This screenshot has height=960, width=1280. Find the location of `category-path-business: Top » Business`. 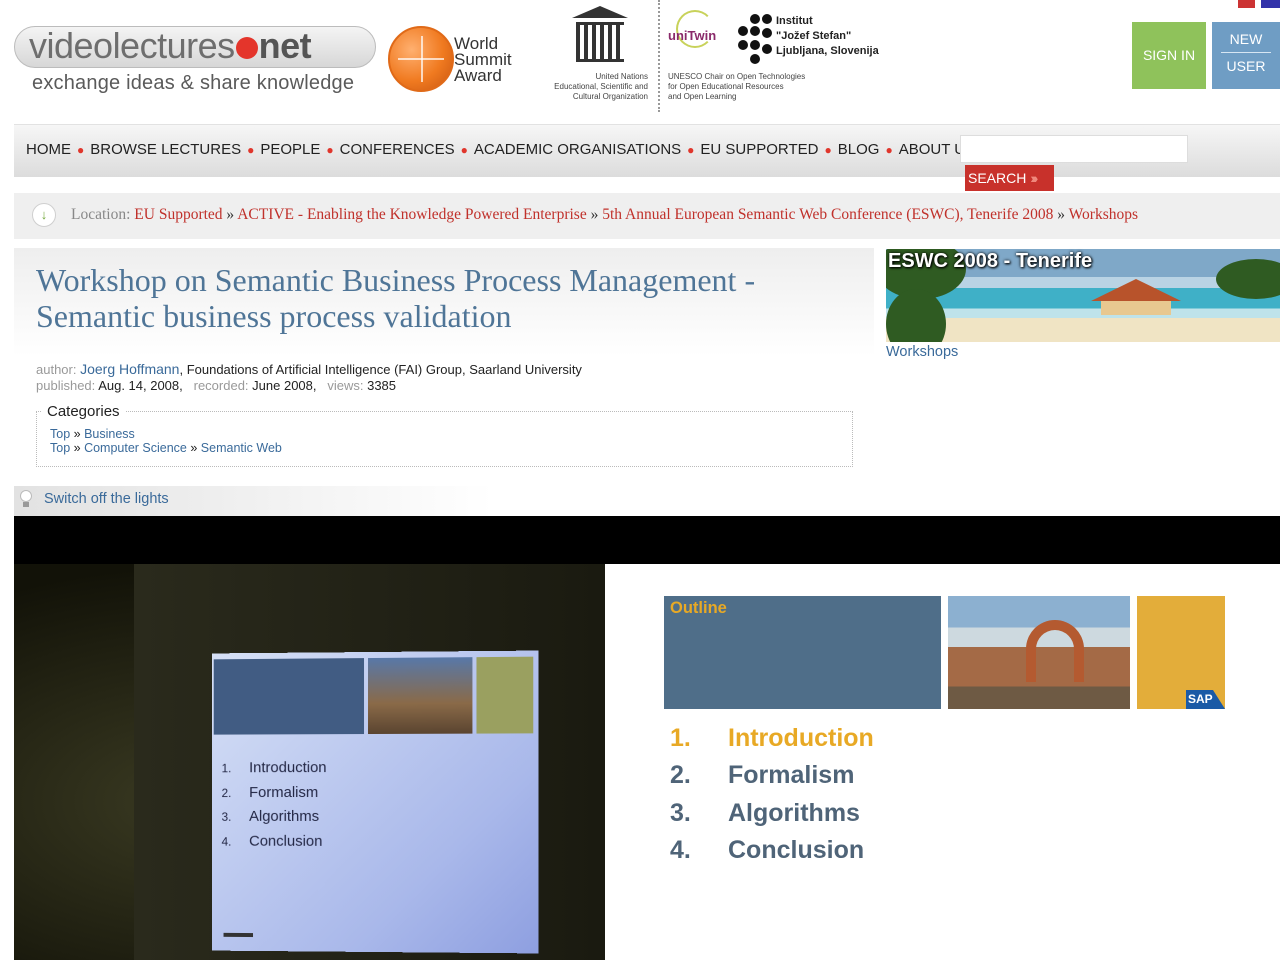

category-path-business: Top » Business is located at coordinates (92, 434).